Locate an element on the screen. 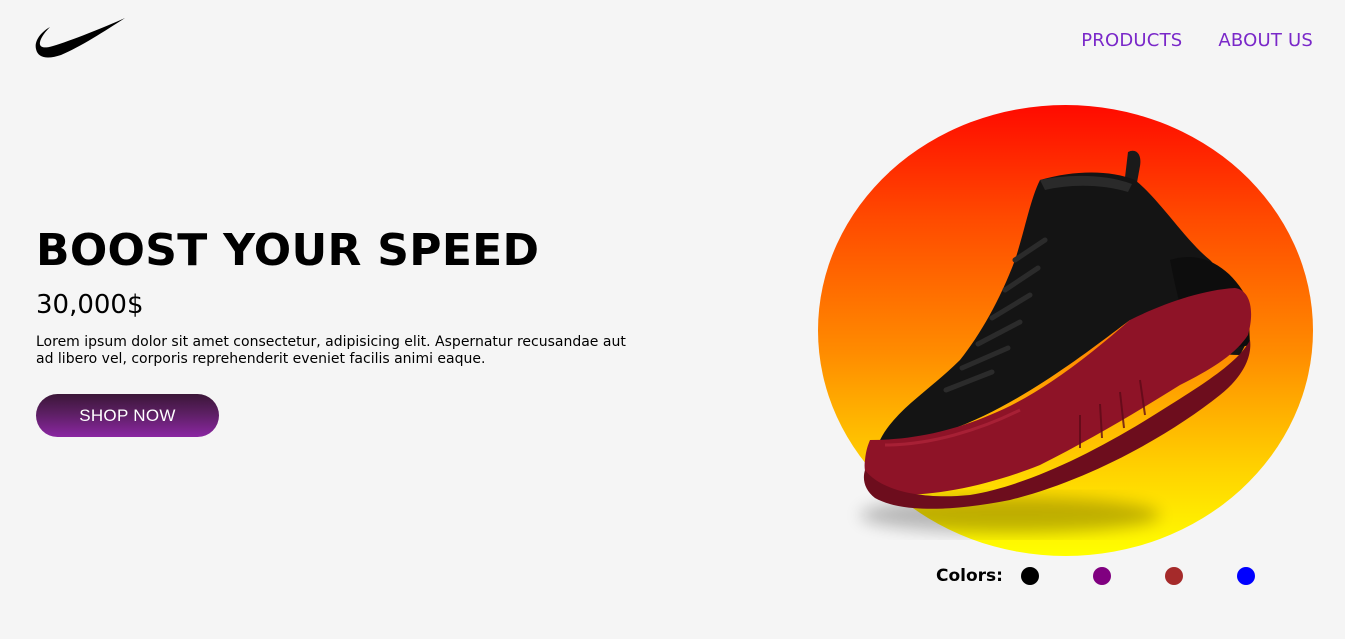  page-title: BOOST YOUR SPEED is located at coordinates (288, 250).